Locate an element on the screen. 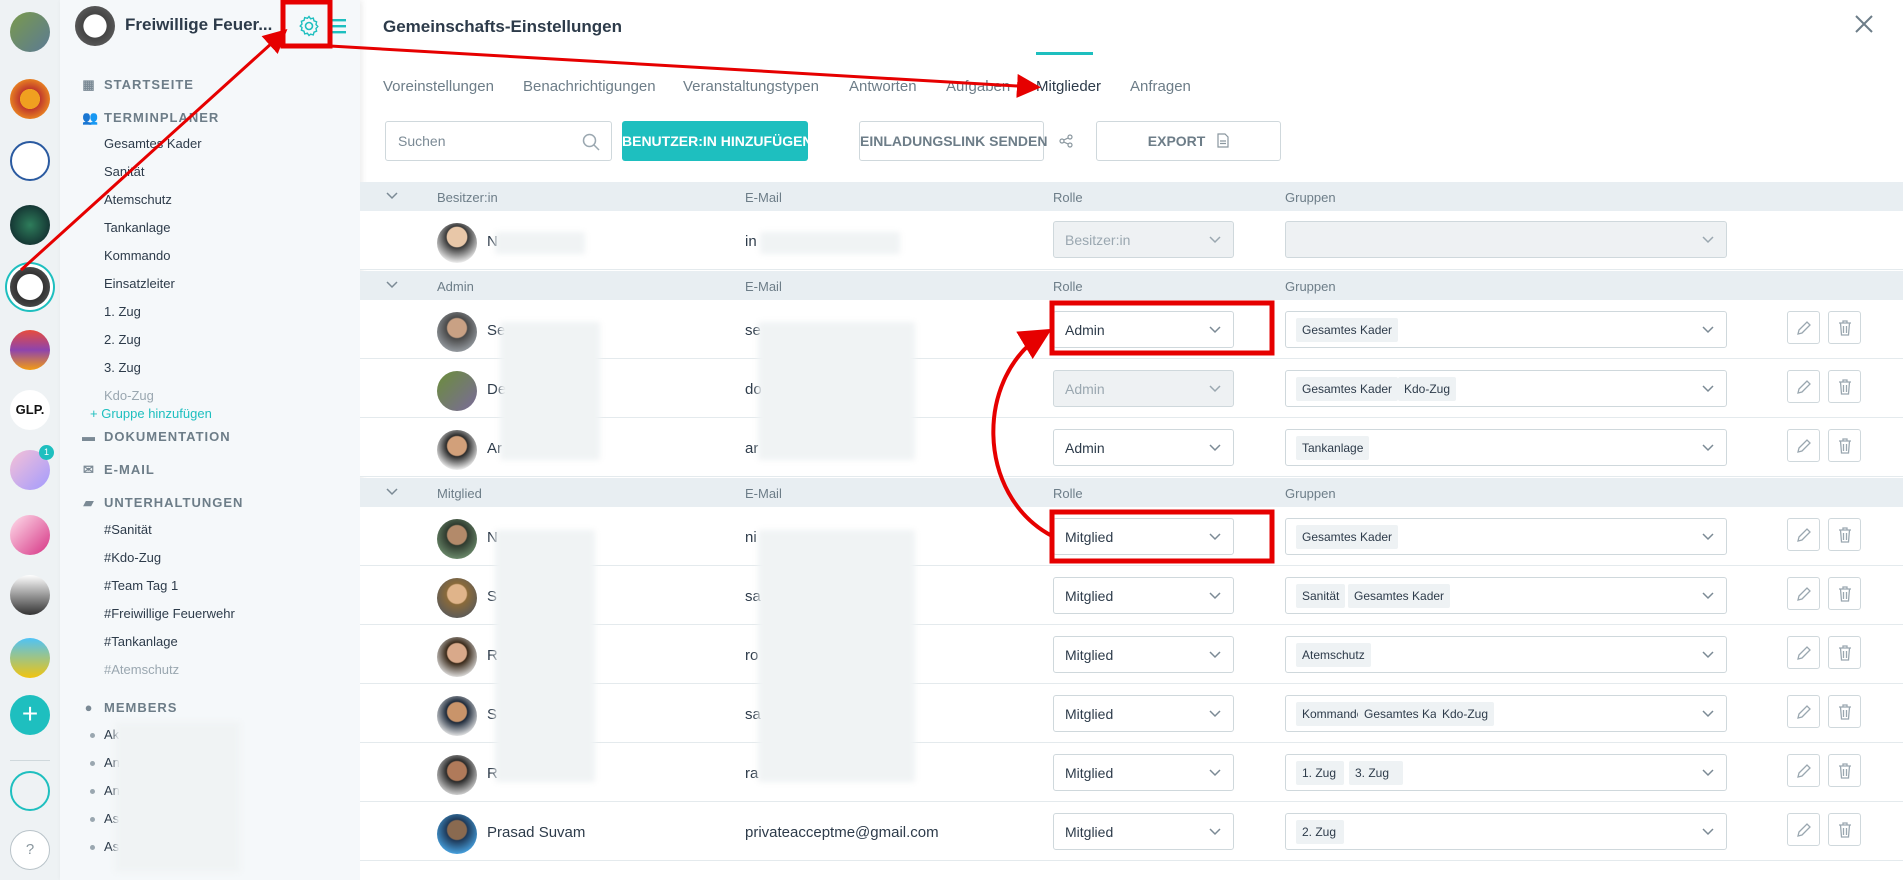 Image resolution: width=1903 pixels, height=880 pixels. groups-select: Gesamtes Kader Kdo-Zug is located at coordinates (1506, 388).